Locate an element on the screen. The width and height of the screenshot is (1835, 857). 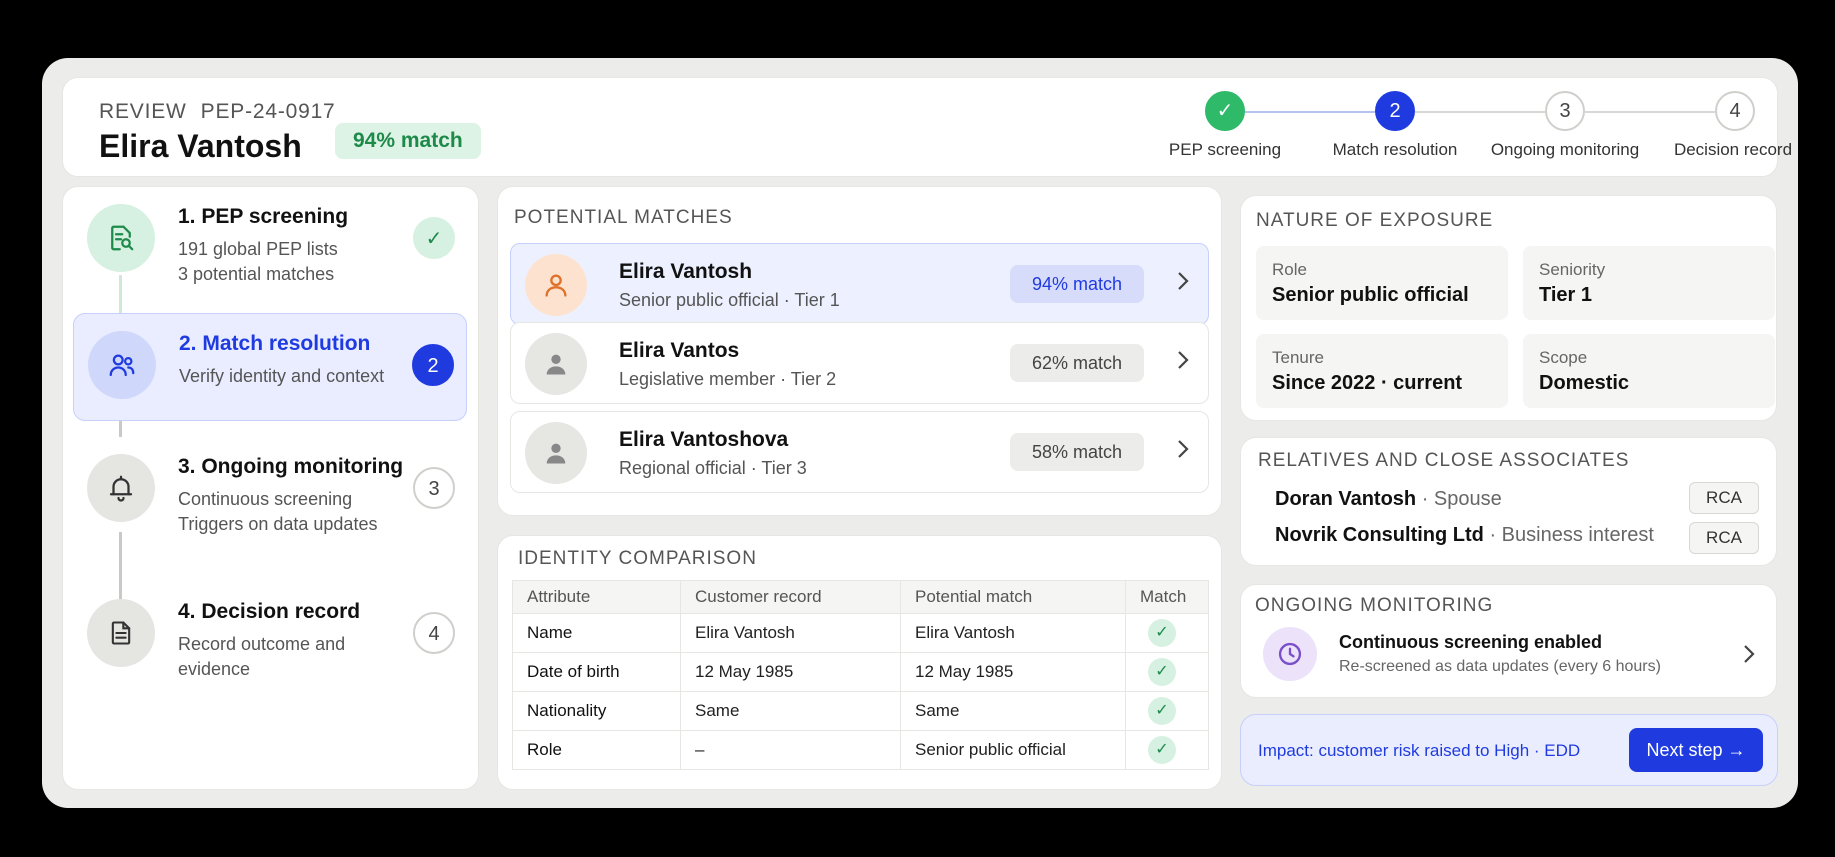
associate-relation: · Business interest is located at coordinates (1571, 535).